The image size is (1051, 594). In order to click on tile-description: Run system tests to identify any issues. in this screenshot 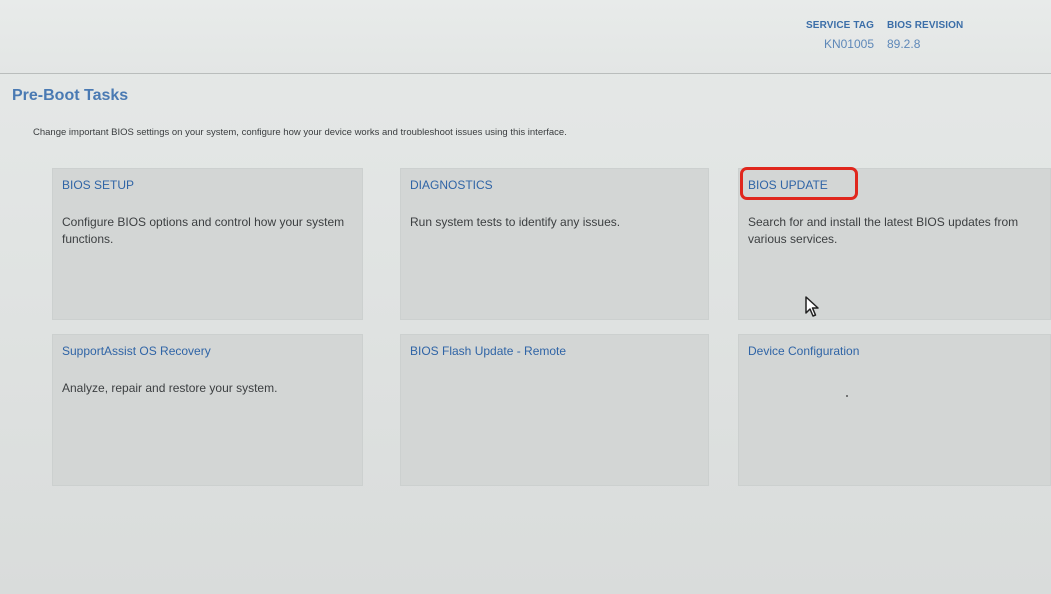, I will do `click(515, 222)`.